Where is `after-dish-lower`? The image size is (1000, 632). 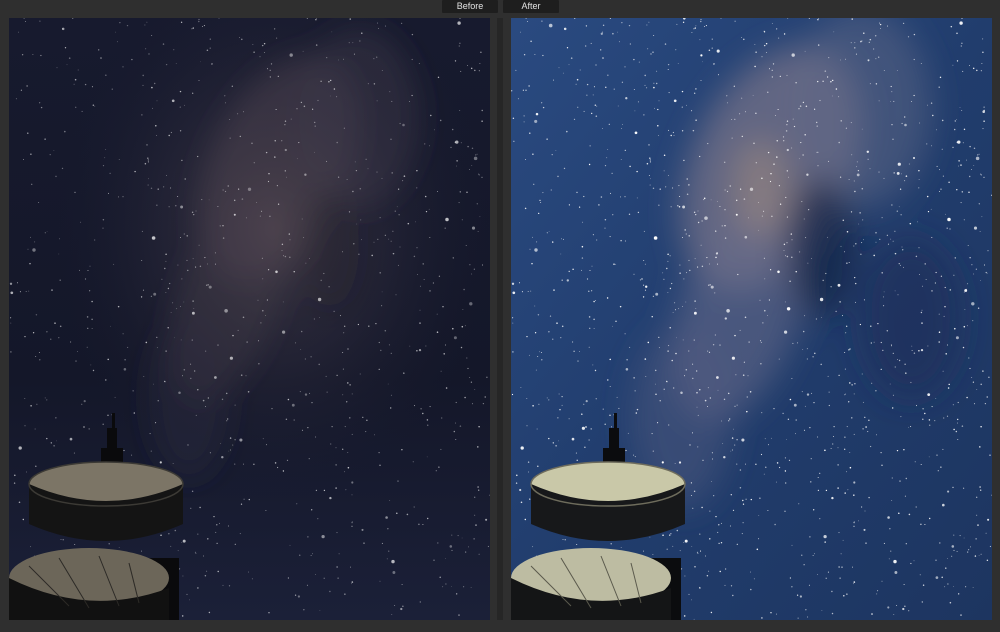 after-dish-lower is located at coordinates (591, 584).